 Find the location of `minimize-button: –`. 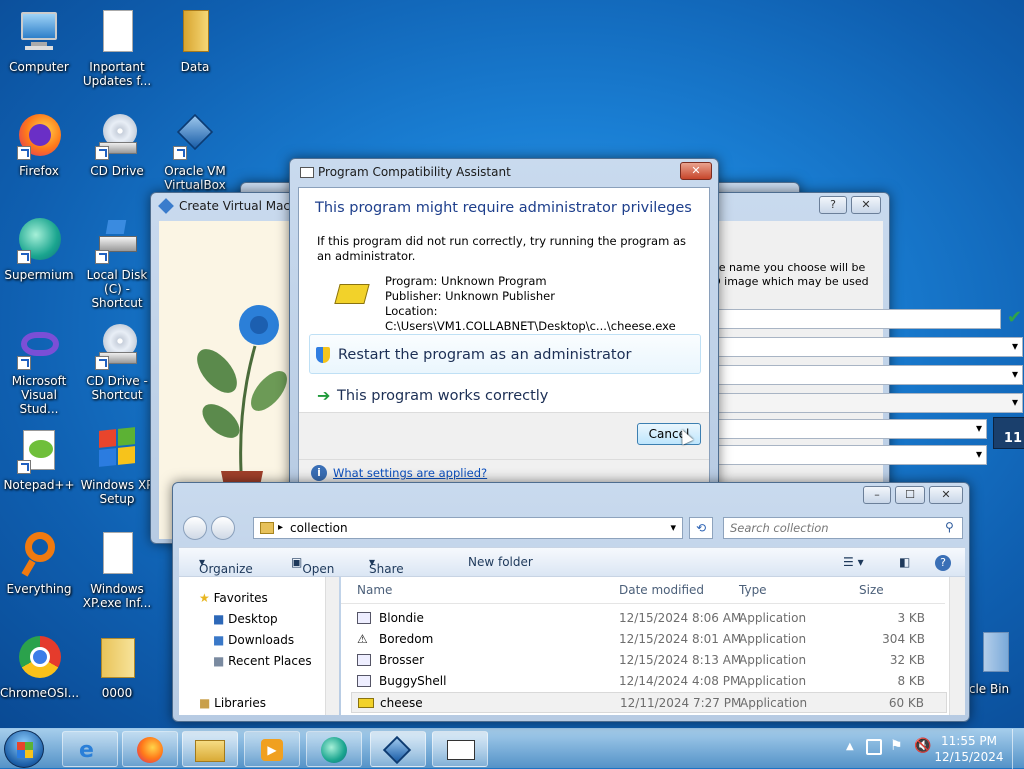

minimize-button: – is located at coordinates (877, 495).